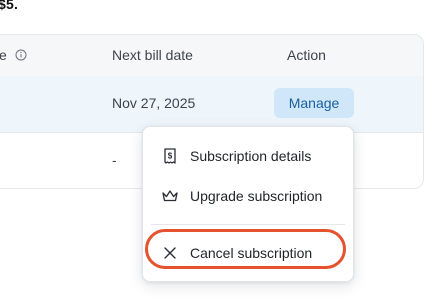 Image resolution: width=436 pixels, height=302 pixels. I want to click on column-header-next-bill-date: Next bill date, so click(152, 55).